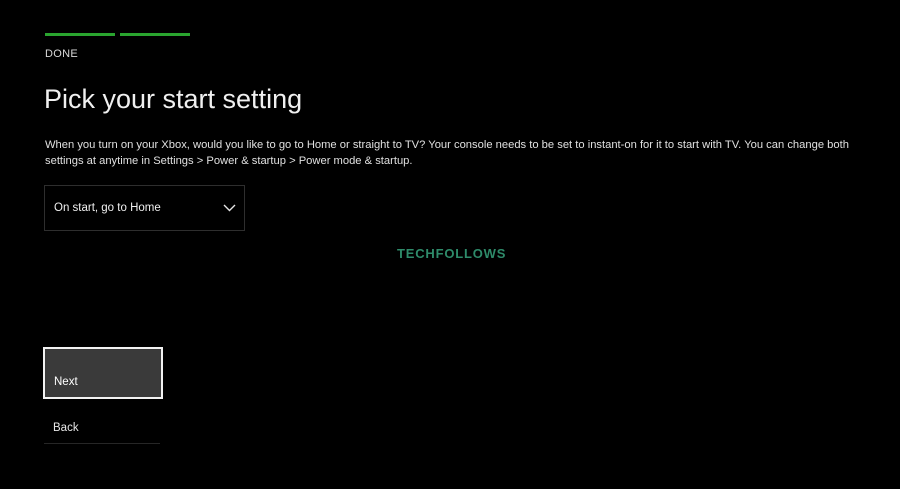 This screenshot has height=489, width=900. What do you see at coordinates (452, 253) in the screenshot?
I see `watermark-logo: TECHFOLLOWS` at bounding box center [452, 253].